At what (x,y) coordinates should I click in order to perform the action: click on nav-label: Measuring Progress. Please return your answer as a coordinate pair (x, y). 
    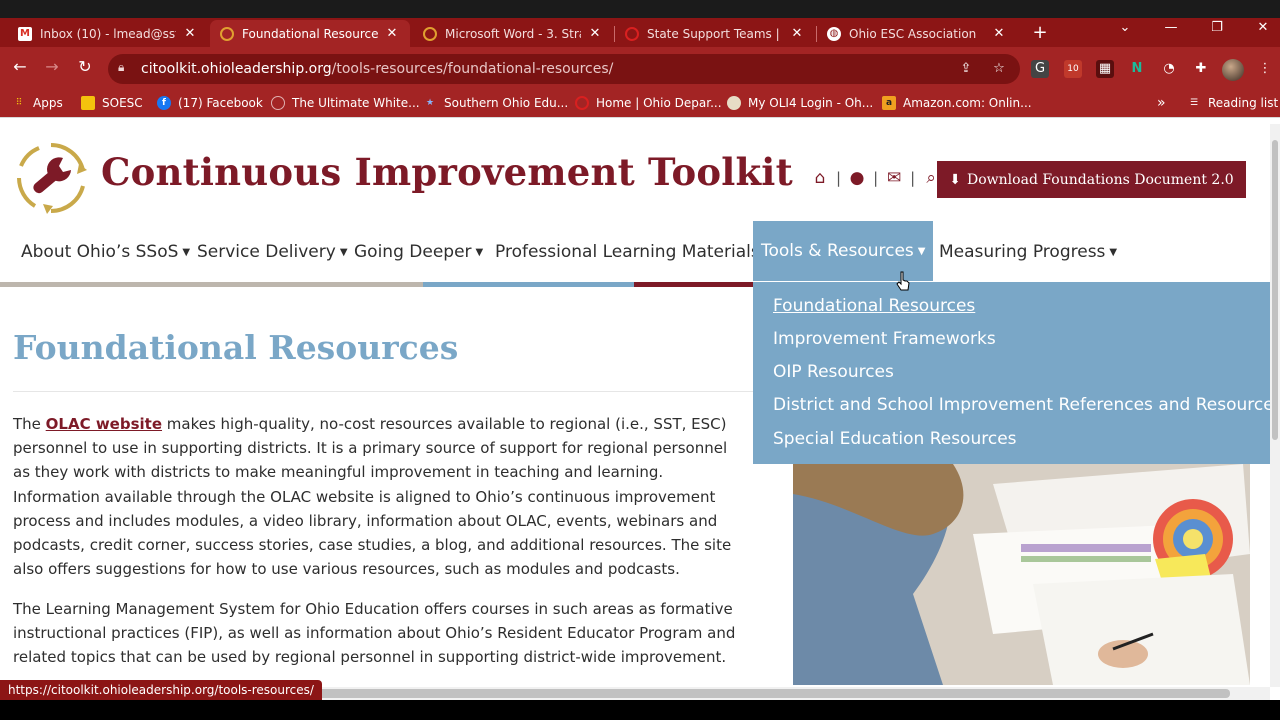
    Looking at the image, I should click on (1022, 252).